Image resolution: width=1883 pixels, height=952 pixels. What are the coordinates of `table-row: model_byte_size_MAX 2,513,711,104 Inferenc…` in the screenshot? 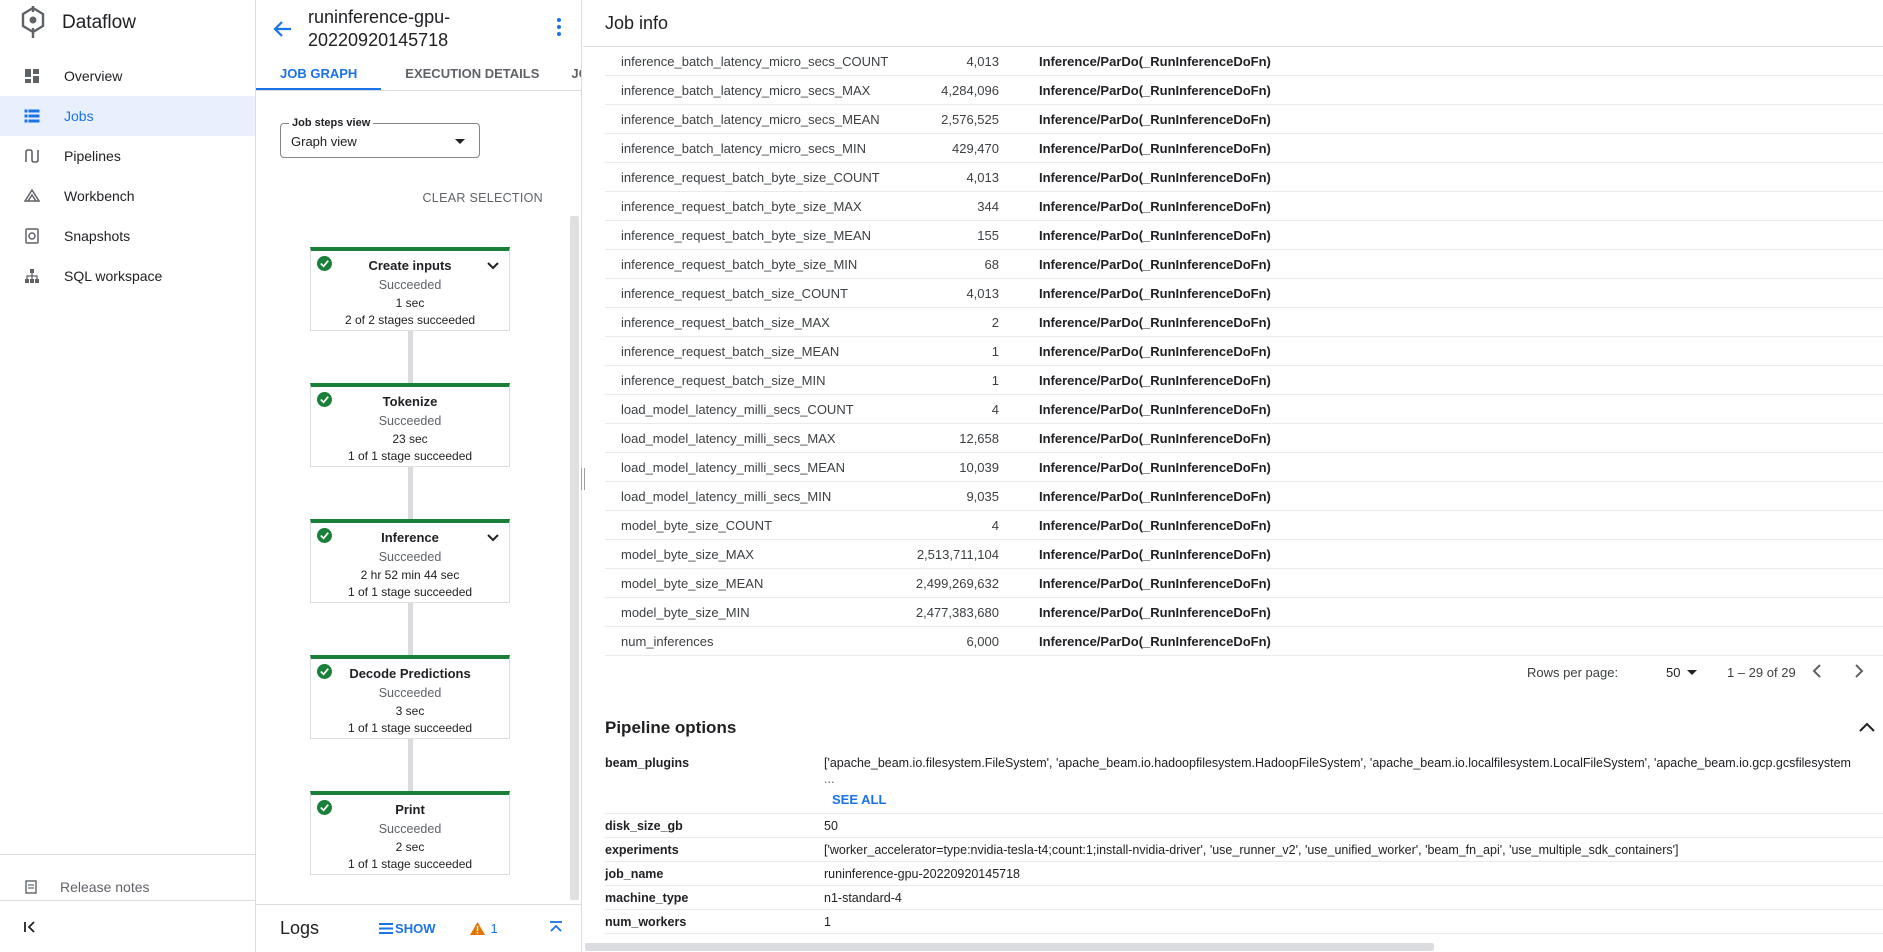 It's located at (1244, 554).